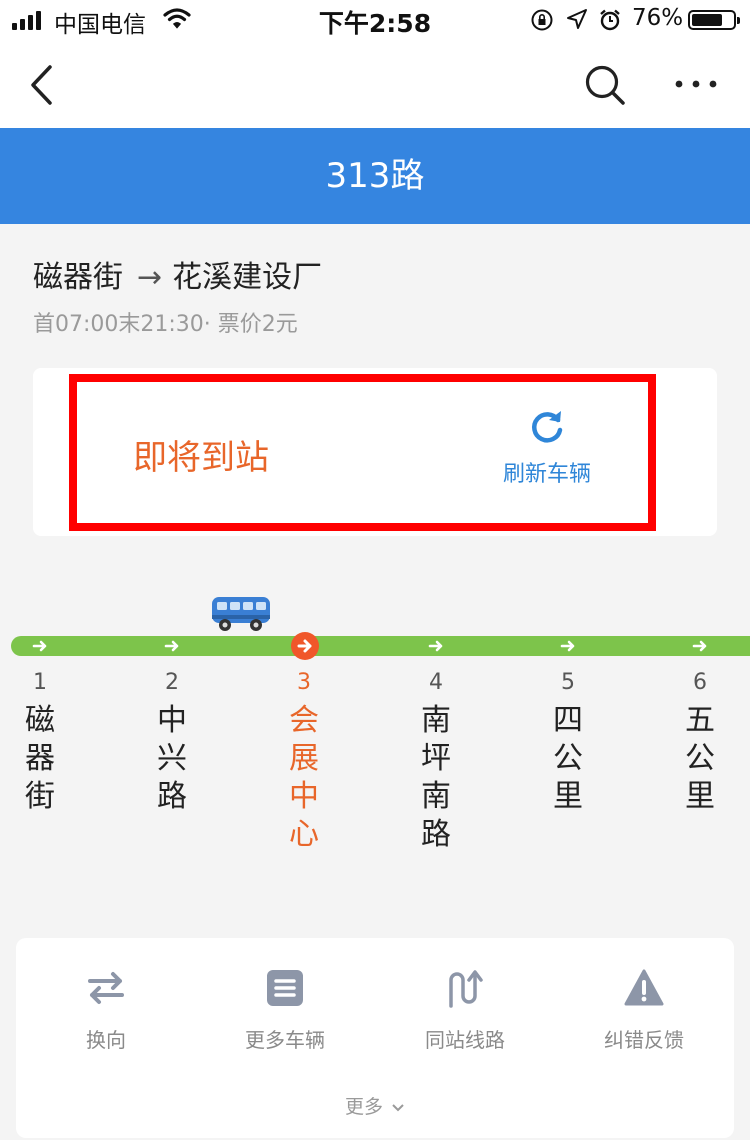 This screenshot has width=750, height=1140. Describe the element at coordinates (172, 682) in the screenshot. I see `stop-number: 2` at that location.